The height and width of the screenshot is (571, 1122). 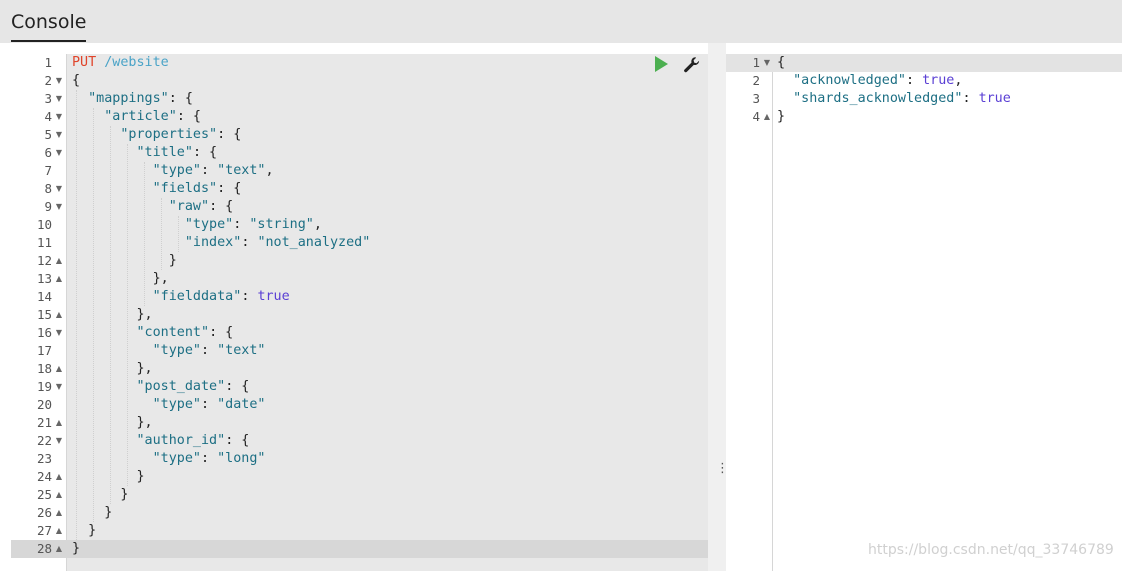 What do you see at coordinates (44, 548) in the screenshot?
I see `line-number: 28` at bounding box center [44, 548].